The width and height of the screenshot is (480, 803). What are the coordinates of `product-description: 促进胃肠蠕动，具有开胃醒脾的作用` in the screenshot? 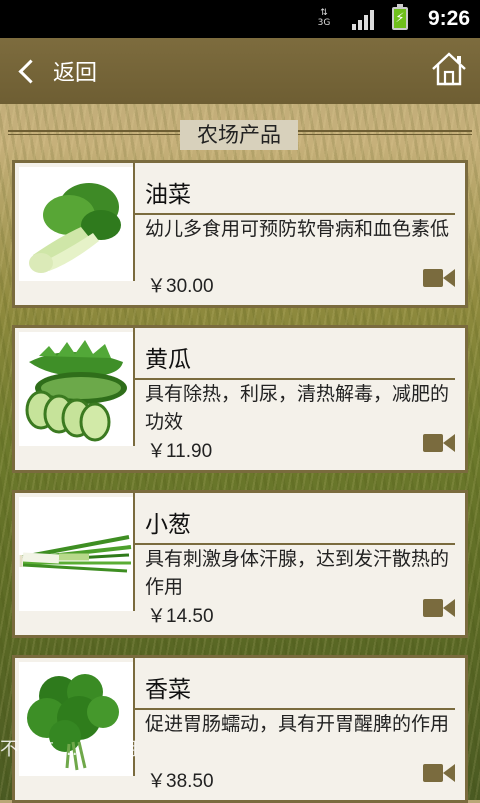 It's located at (297, 724).